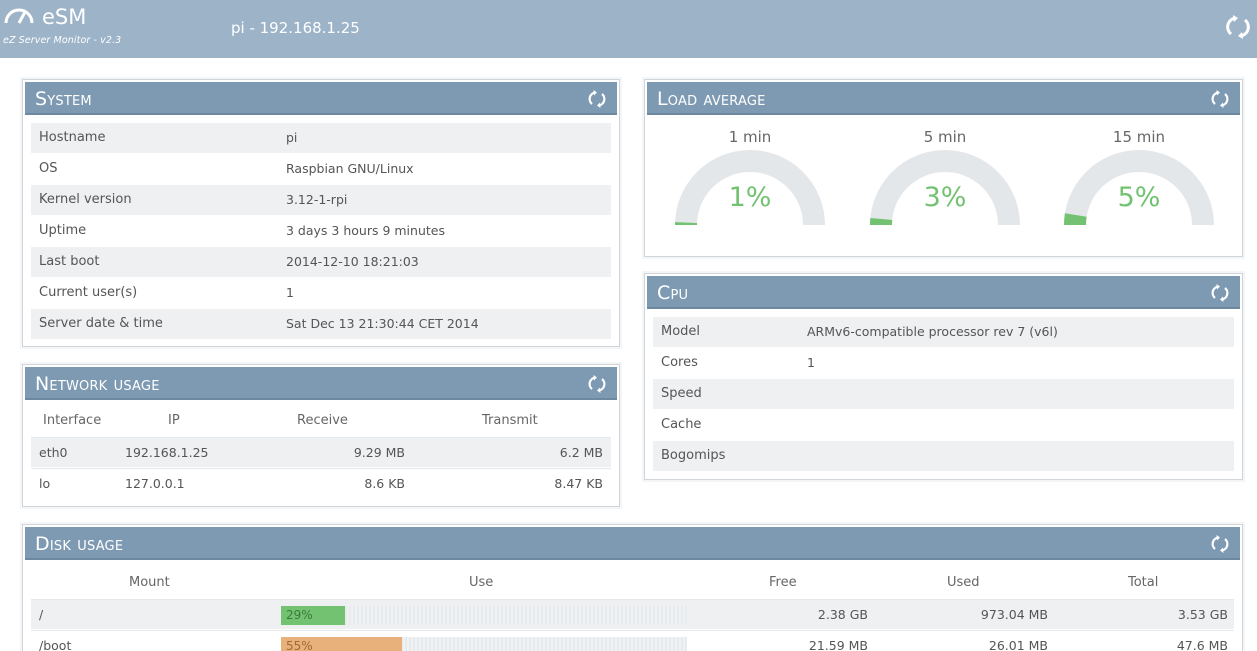  I want to click on row-label: Speed, so click(681, 393).